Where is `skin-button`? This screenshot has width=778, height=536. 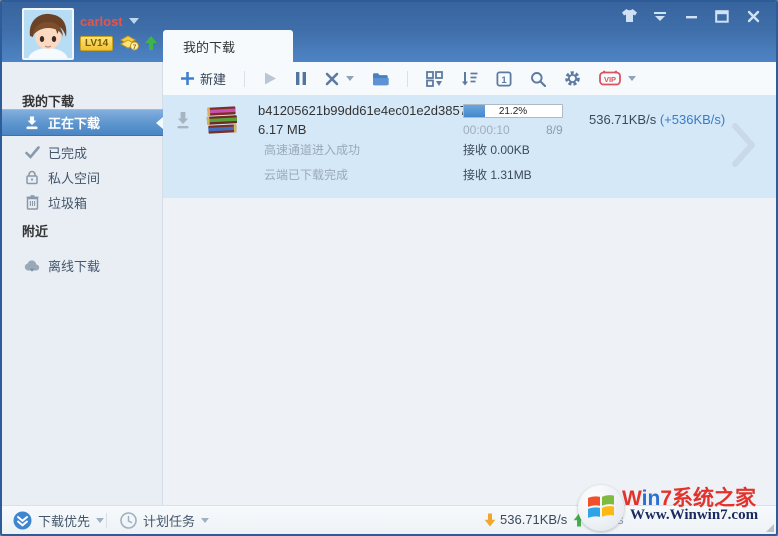
skin-button is located at coordinates (629, 16).